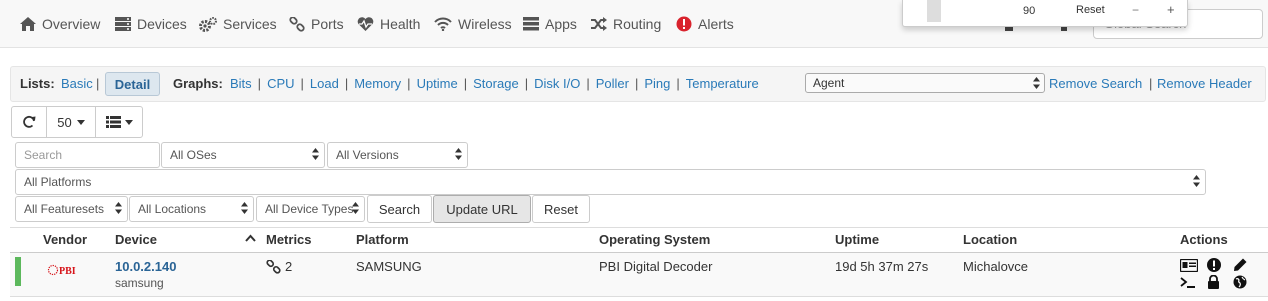  I want to click on nav-services: Services, so click(238, 24).